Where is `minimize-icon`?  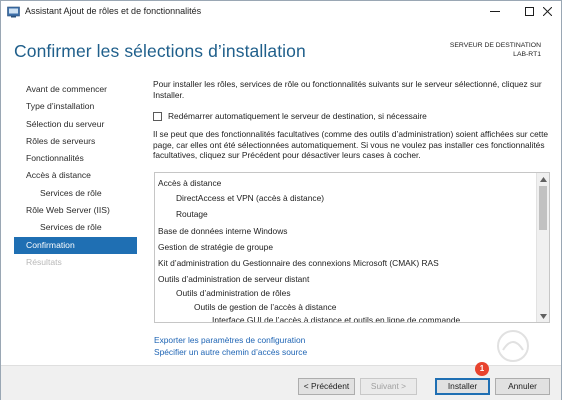
minimize-icon is located at coordinates (495, 11).